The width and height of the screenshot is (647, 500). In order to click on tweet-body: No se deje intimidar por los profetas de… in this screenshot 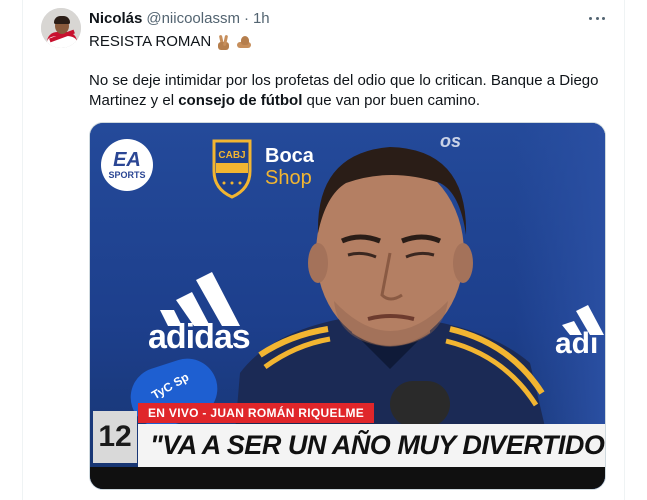, I will do `click(349, 91)`.